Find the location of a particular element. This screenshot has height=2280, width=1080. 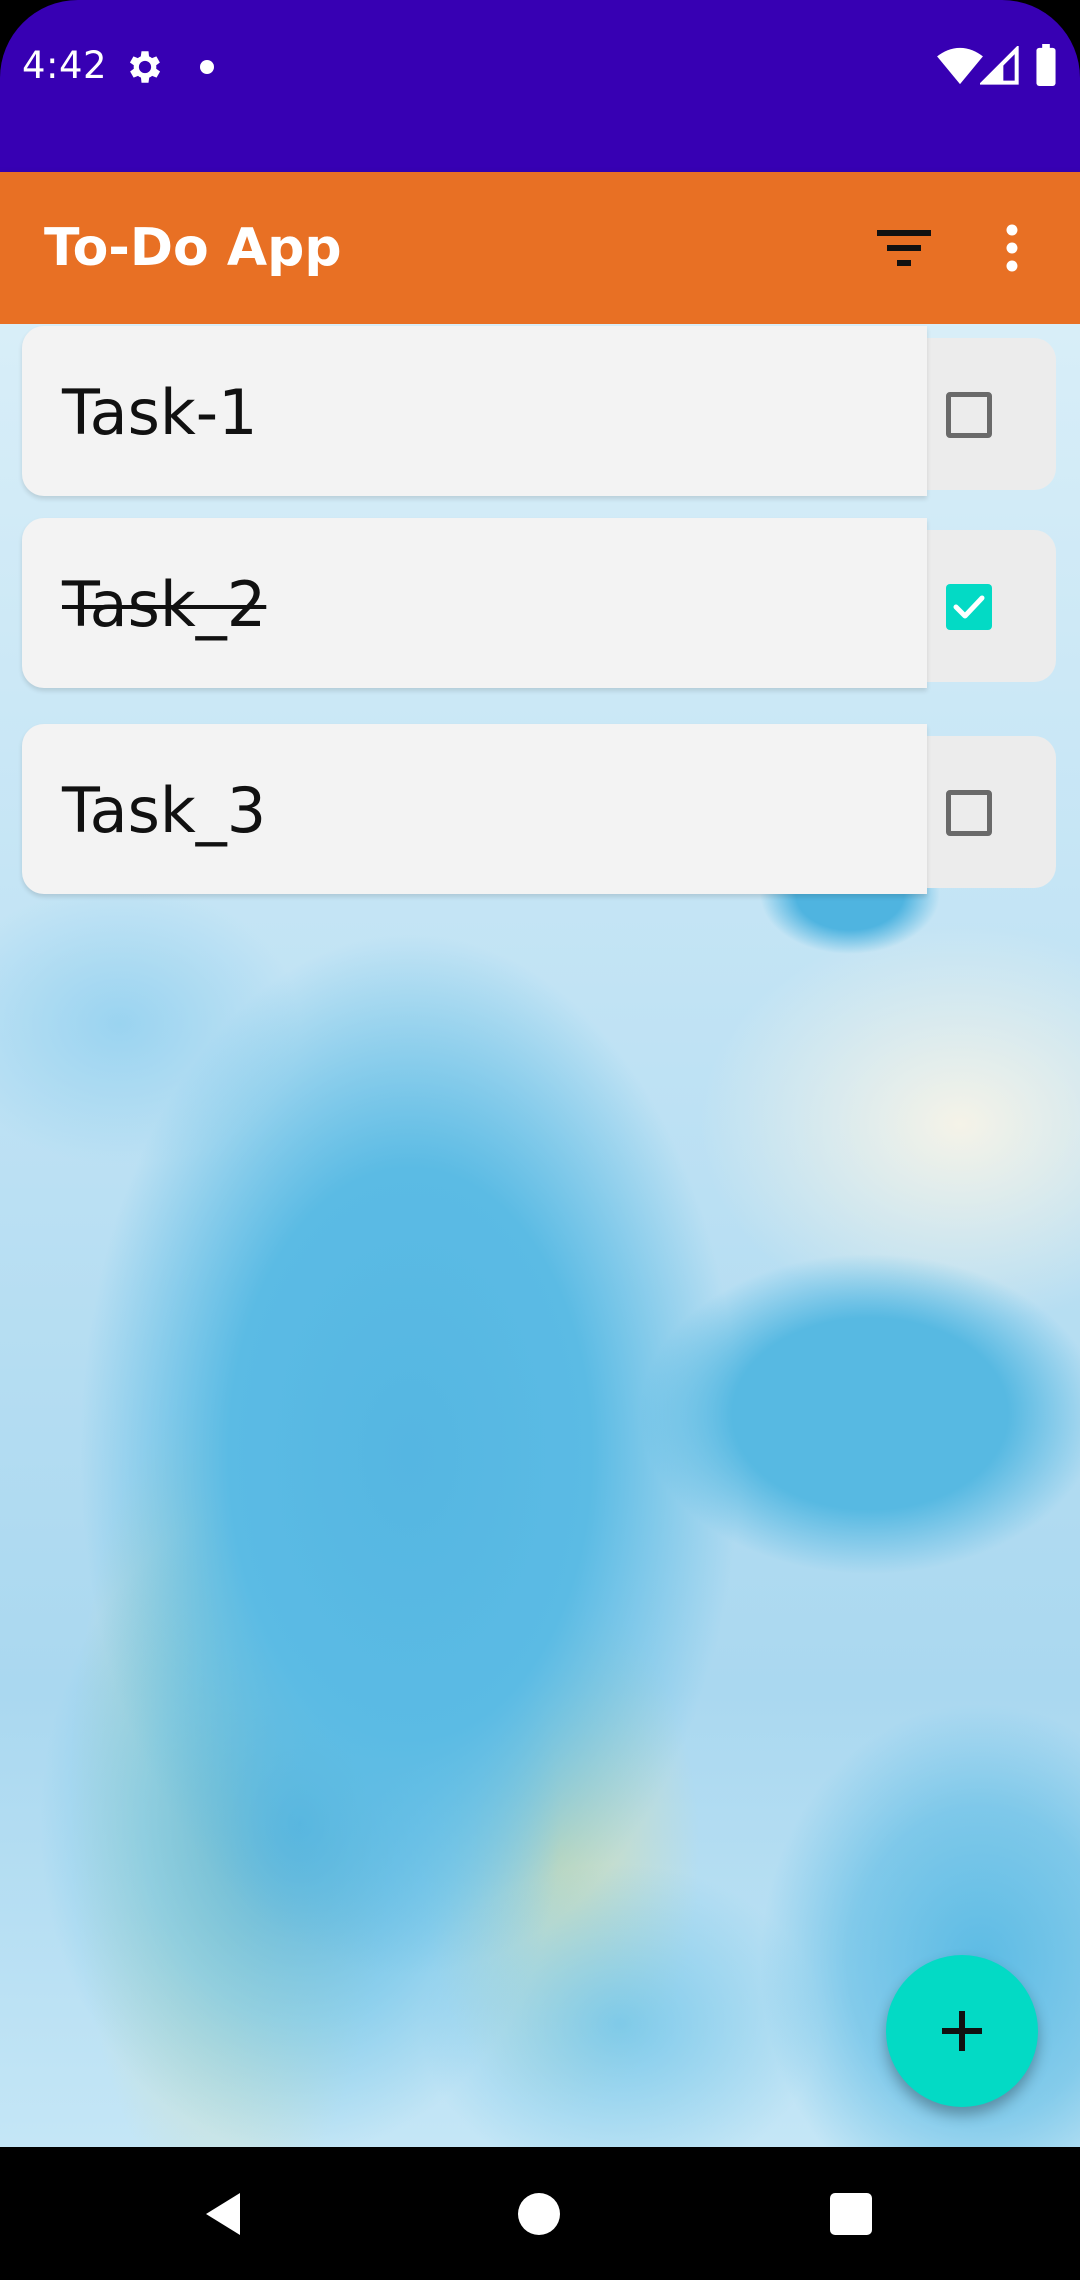

task-card: Task_3 is located at coordinates (474, 809).